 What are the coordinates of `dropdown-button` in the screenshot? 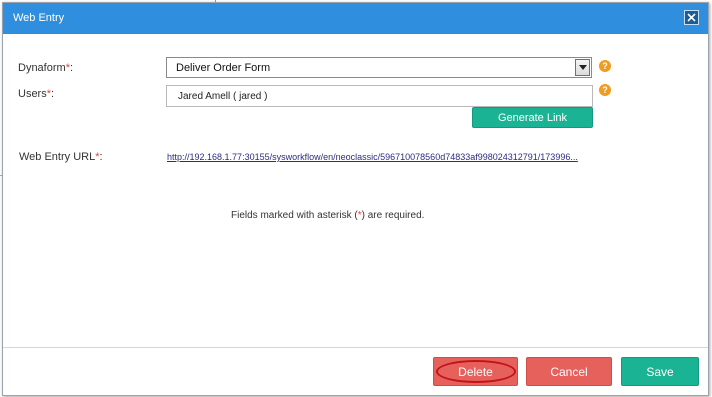 It's located at (582, 67).